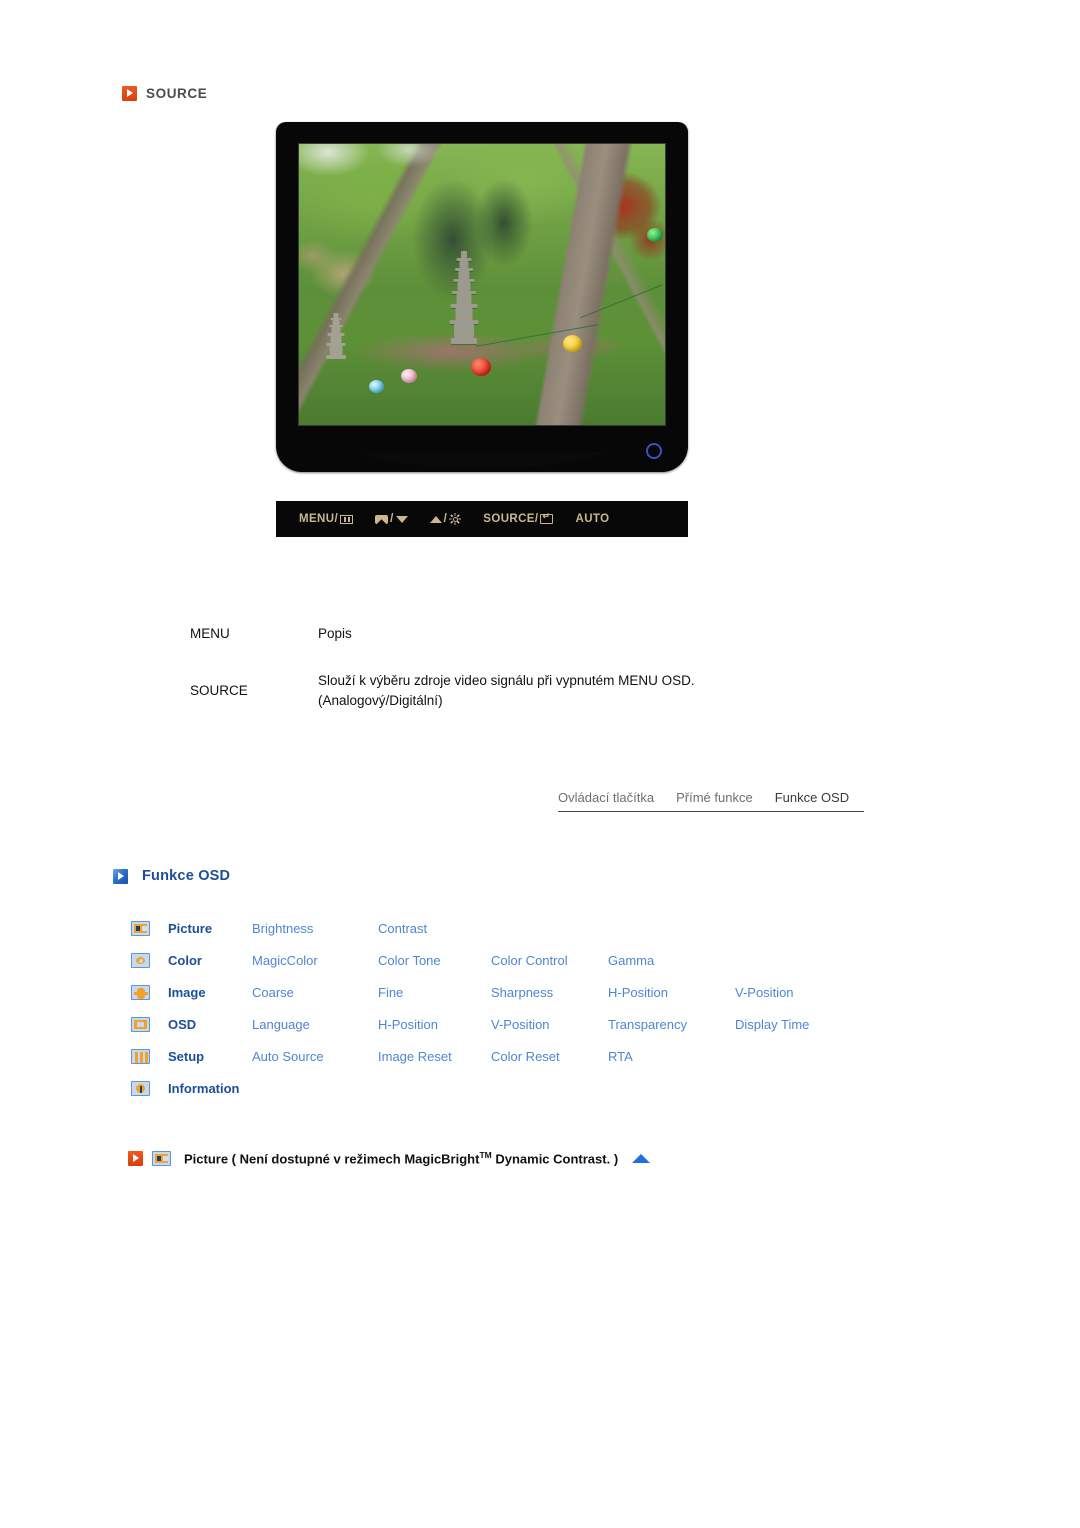  Describe the element at coordinates (380, 700) in the screenshot. I see `row-description-line2: (Analogový/Digitální)` at that location.